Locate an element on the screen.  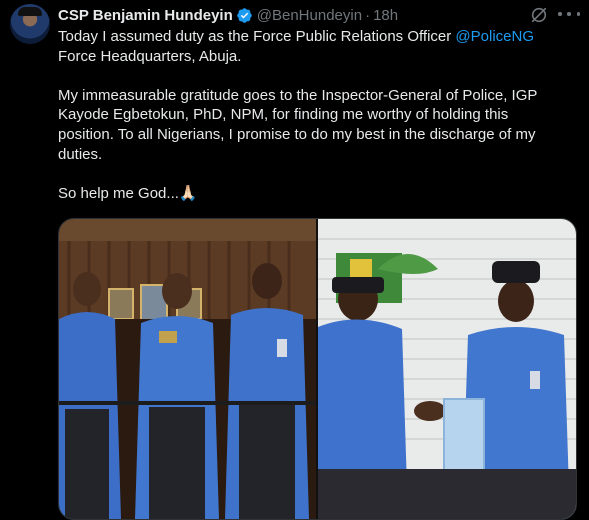
tweet-header: CSP Benjamin Hundeyin @BenHundeyin · 18h is located at coordinates (228, 15).